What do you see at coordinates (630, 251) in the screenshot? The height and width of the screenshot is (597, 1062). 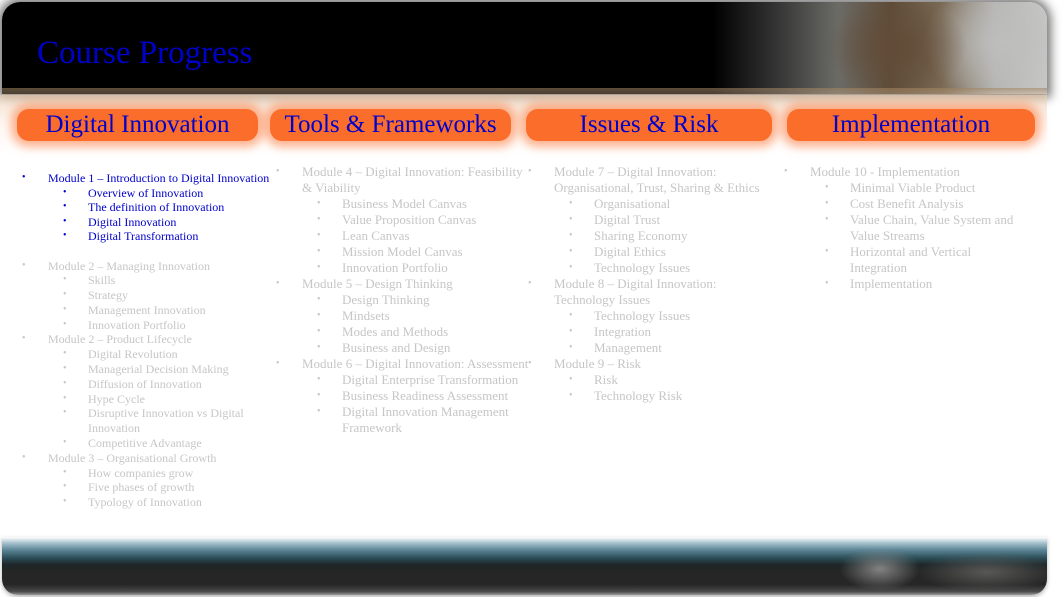 I see `topic-label: Digital Ethics` at bounding box center [630, 251].